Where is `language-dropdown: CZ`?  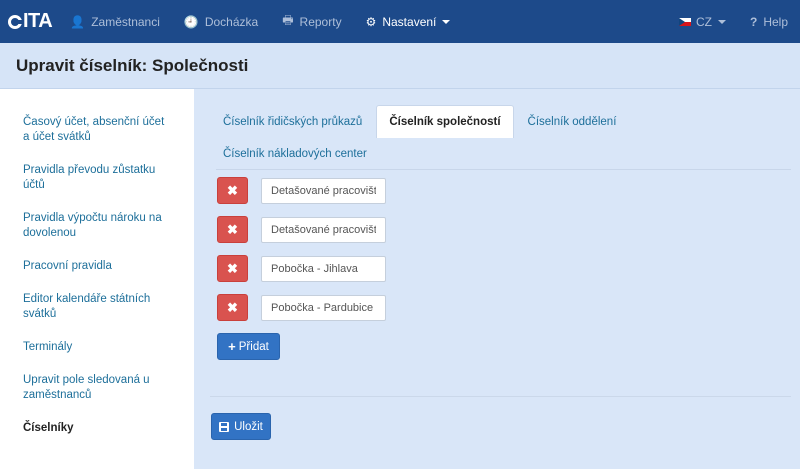 language-dropdown: CZ is located at coordinates (702, 21).